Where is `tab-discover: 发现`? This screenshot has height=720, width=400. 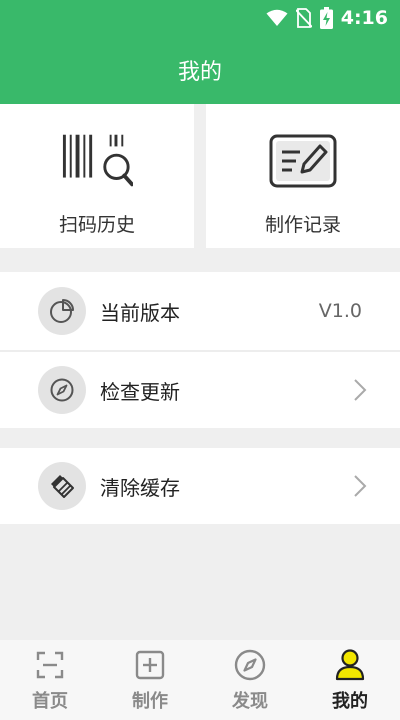
tab-discover: 发现 is located at coordinates (250, 680).